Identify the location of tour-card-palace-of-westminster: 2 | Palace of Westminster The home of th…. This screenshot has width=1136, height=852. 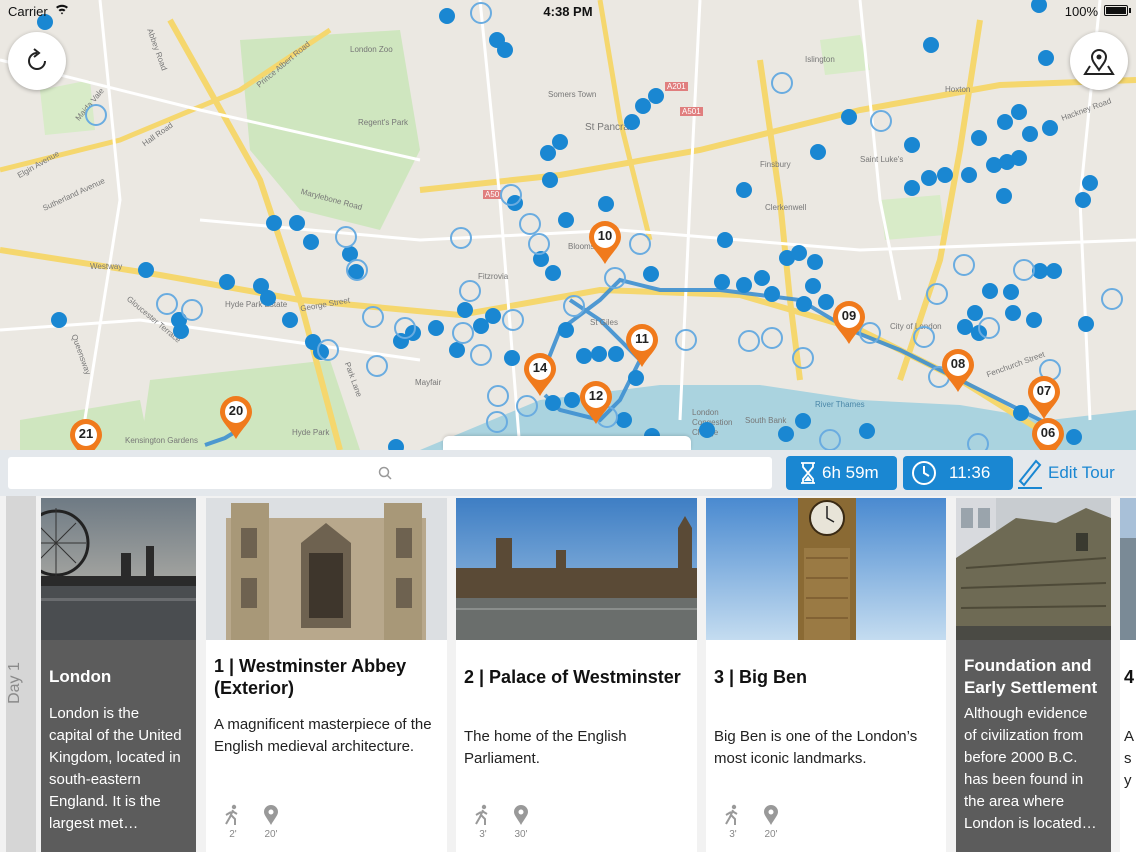
(576, 675).